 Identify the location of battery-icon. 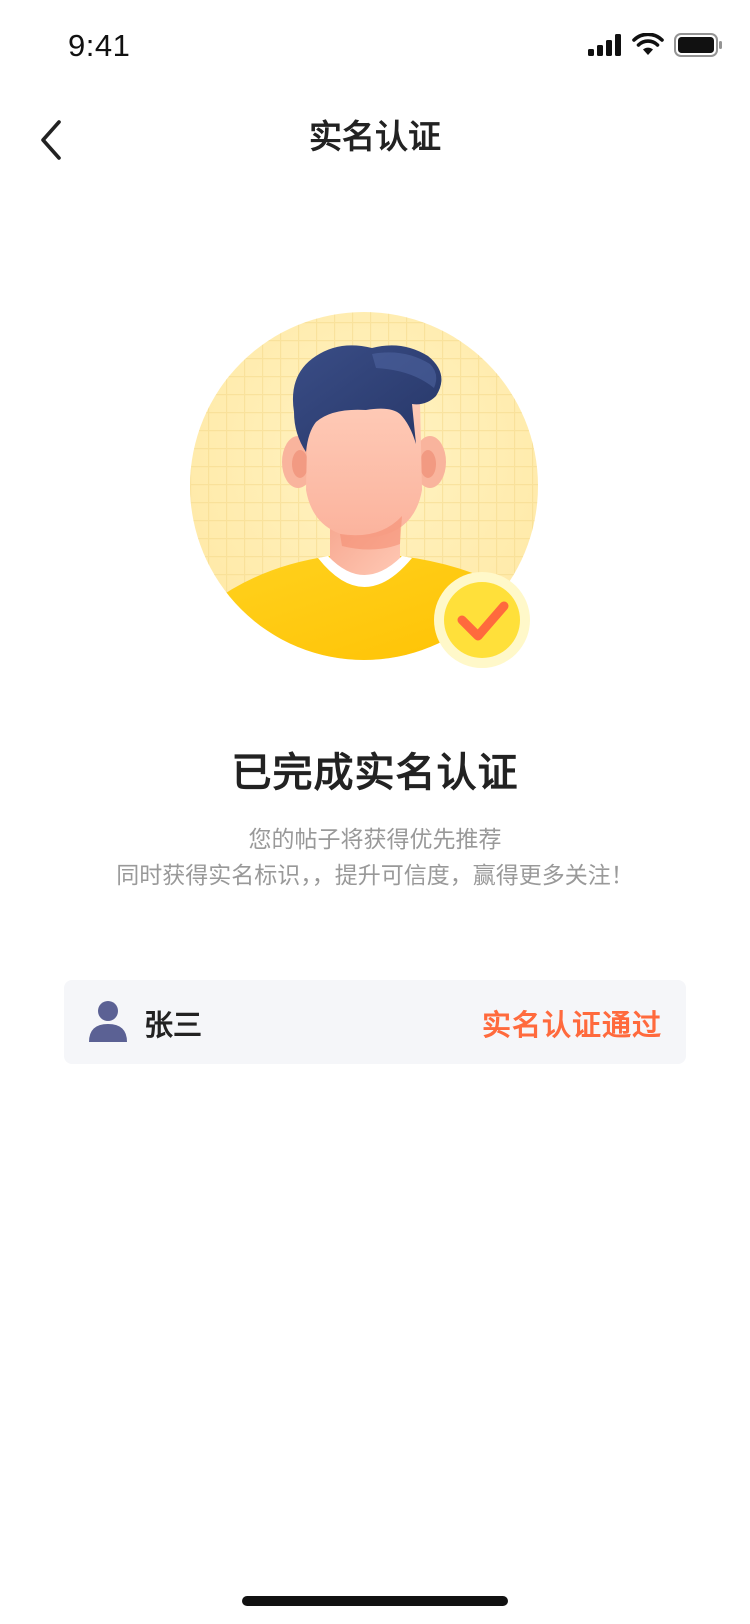
(698, 45).